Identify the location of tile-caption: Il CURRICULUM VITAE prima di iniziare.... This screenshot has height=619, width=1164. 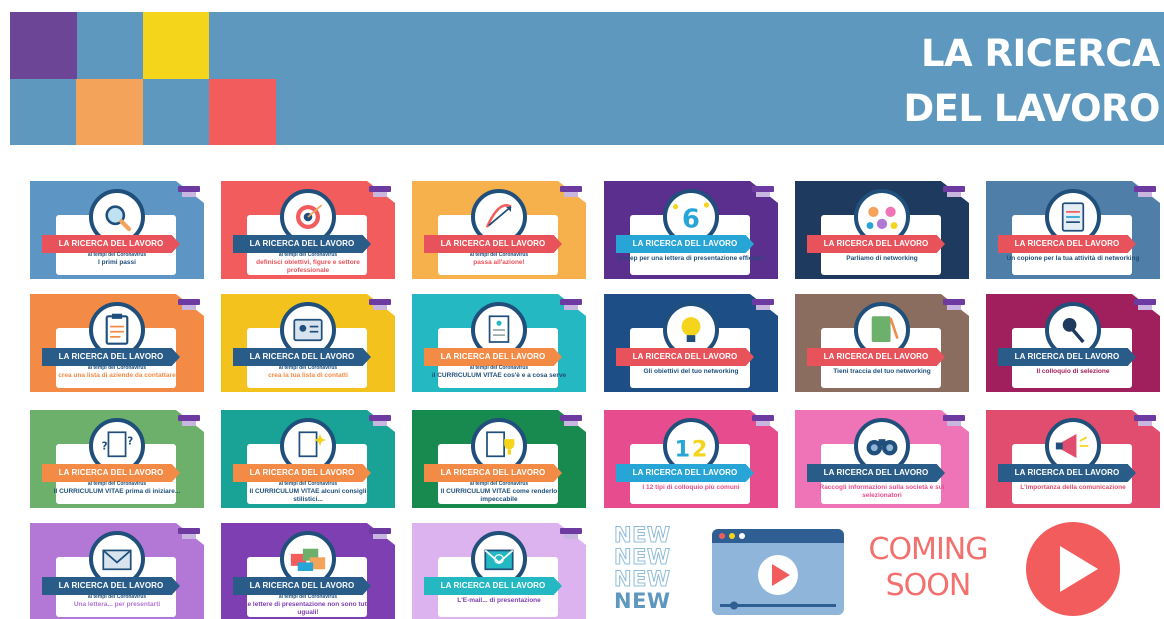
(117, 491).